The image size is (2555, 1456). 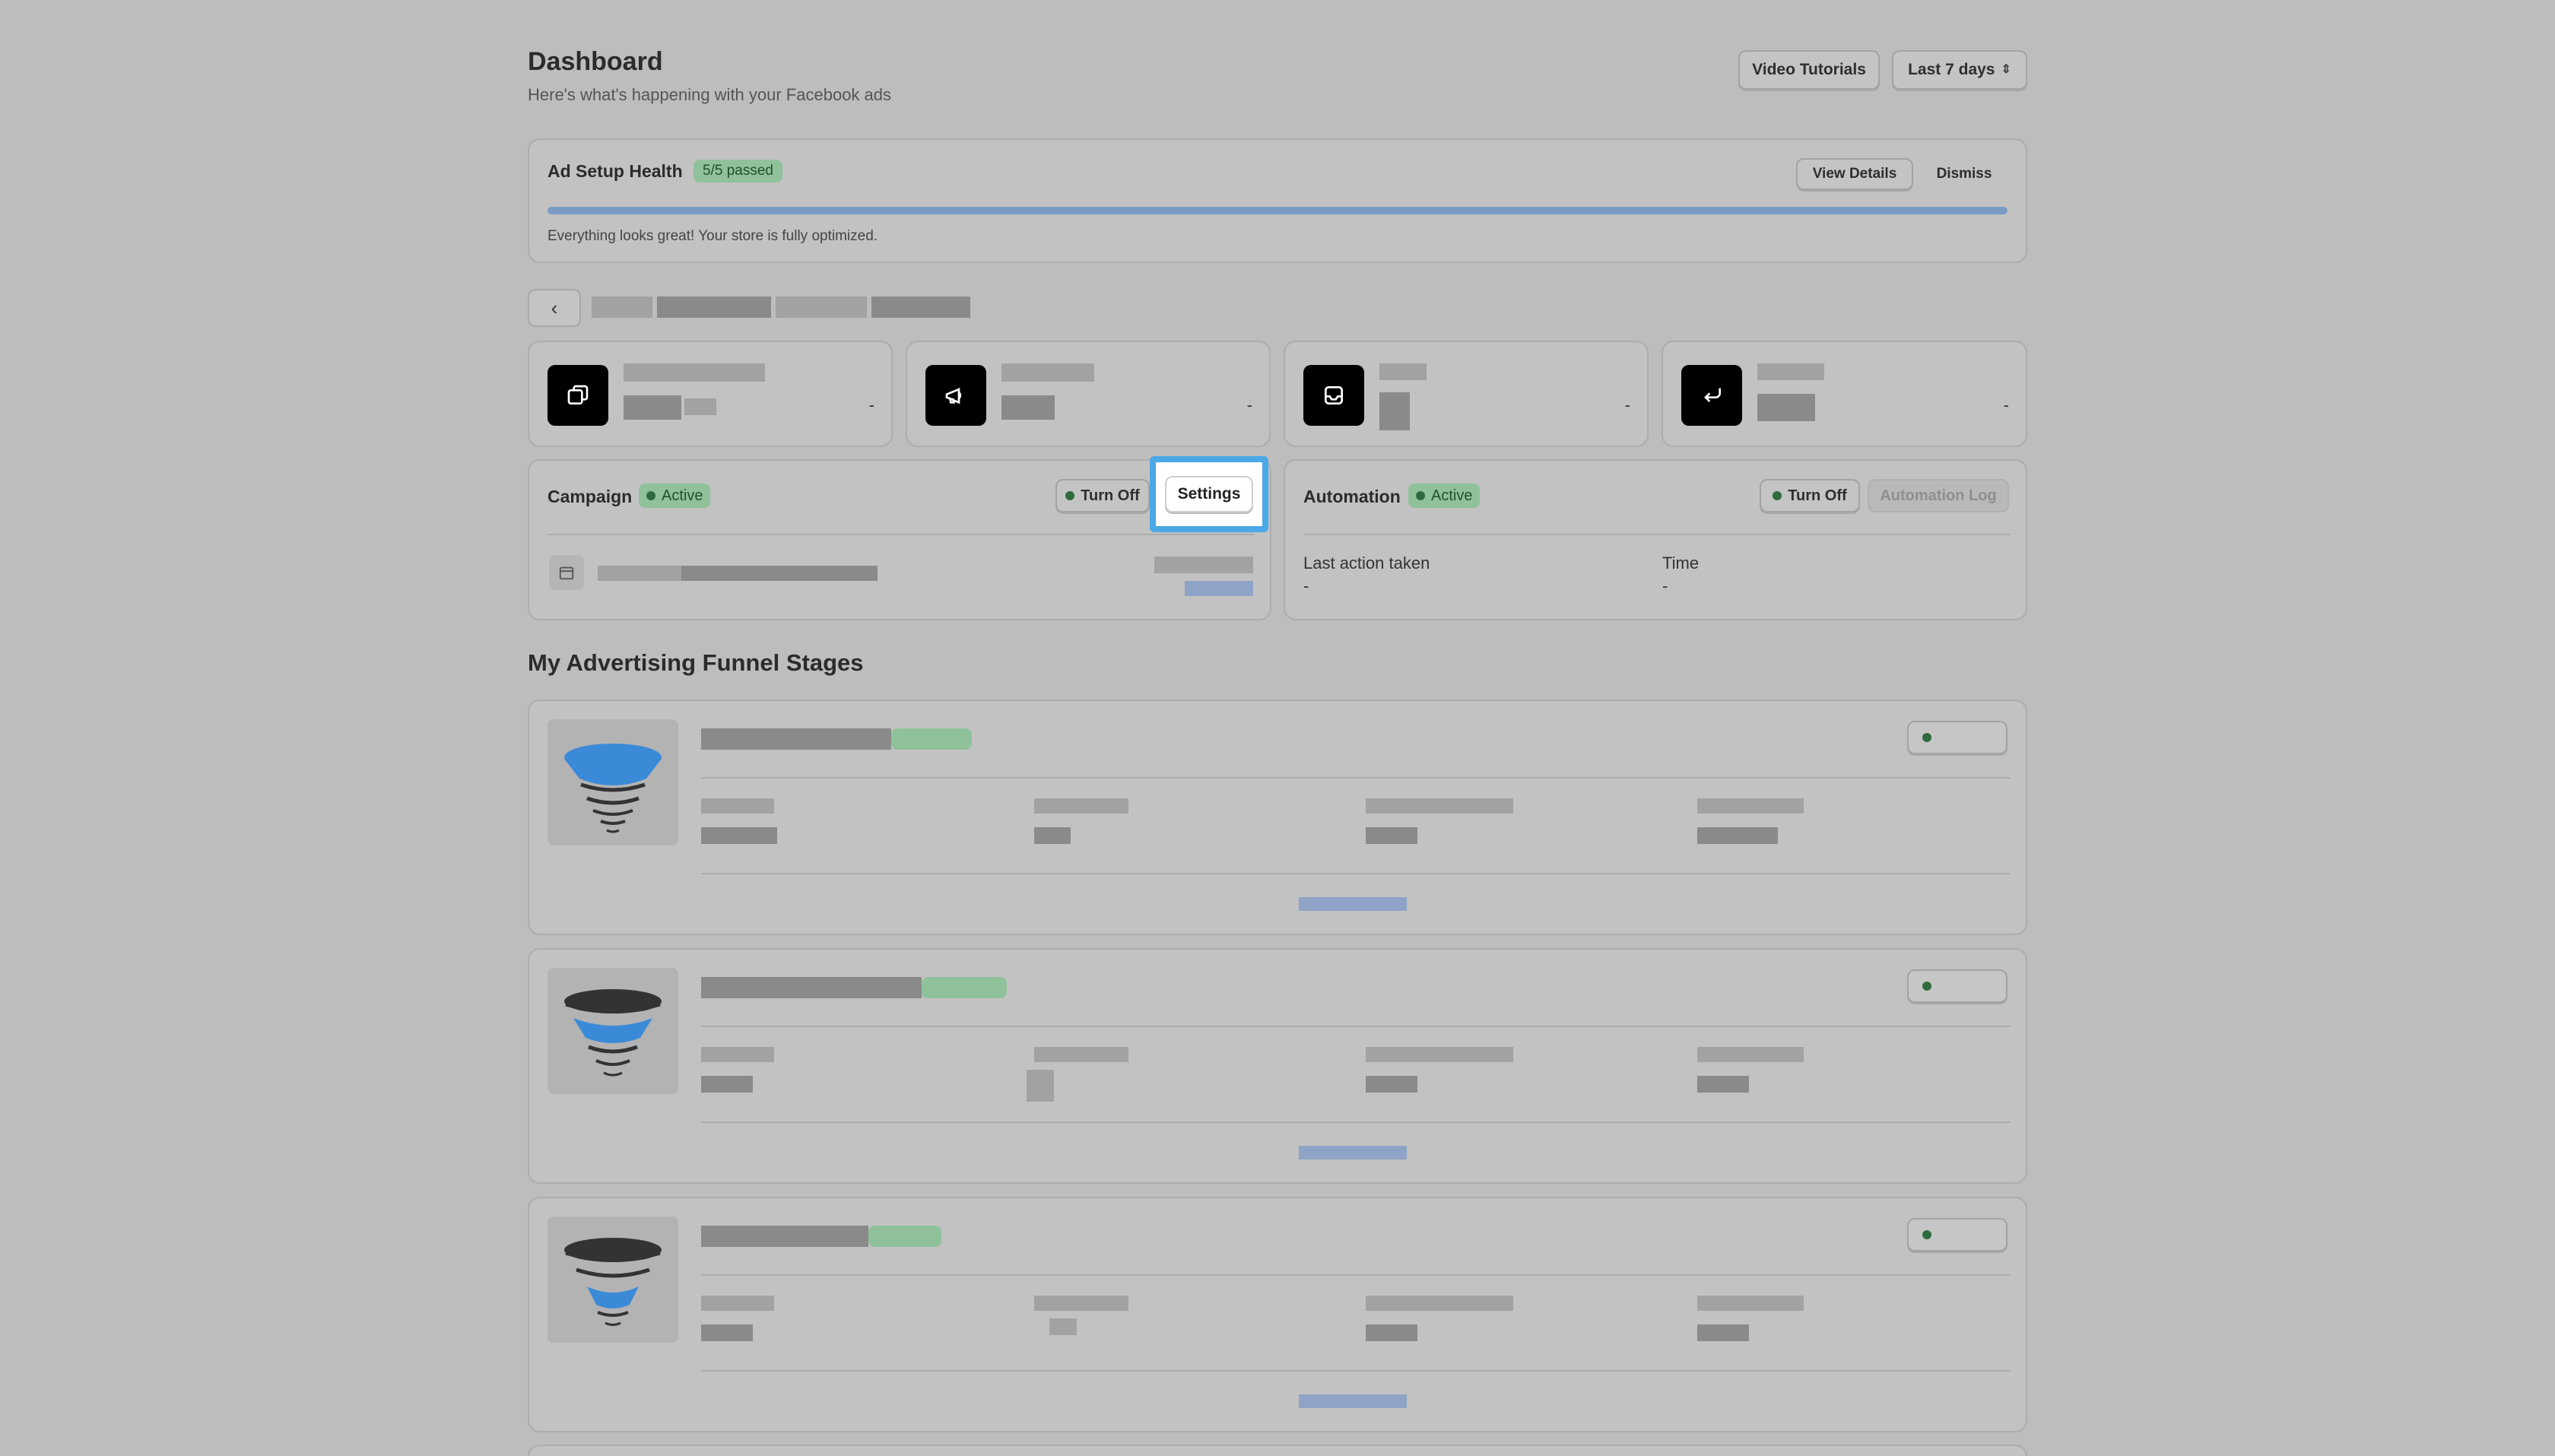 What do you see at coordinates (1844, 394) in the screenshot?
I see `stat-card-4: -` at bounding box center [1844, 394].